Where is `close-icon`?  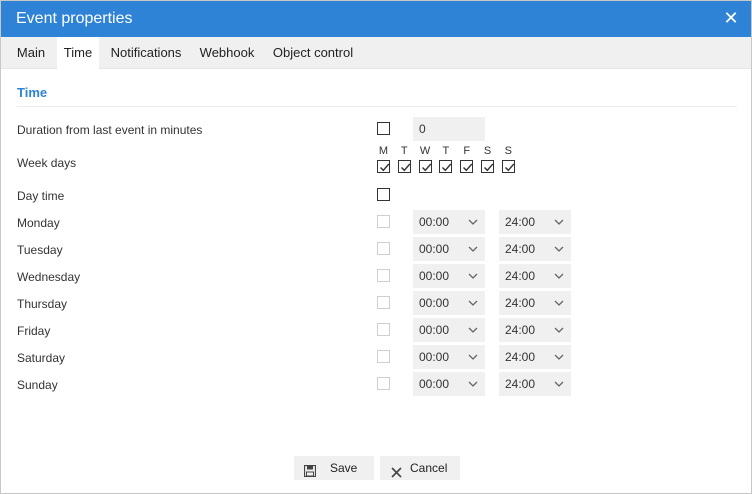
close-icon is located at coordinates (396, 474).